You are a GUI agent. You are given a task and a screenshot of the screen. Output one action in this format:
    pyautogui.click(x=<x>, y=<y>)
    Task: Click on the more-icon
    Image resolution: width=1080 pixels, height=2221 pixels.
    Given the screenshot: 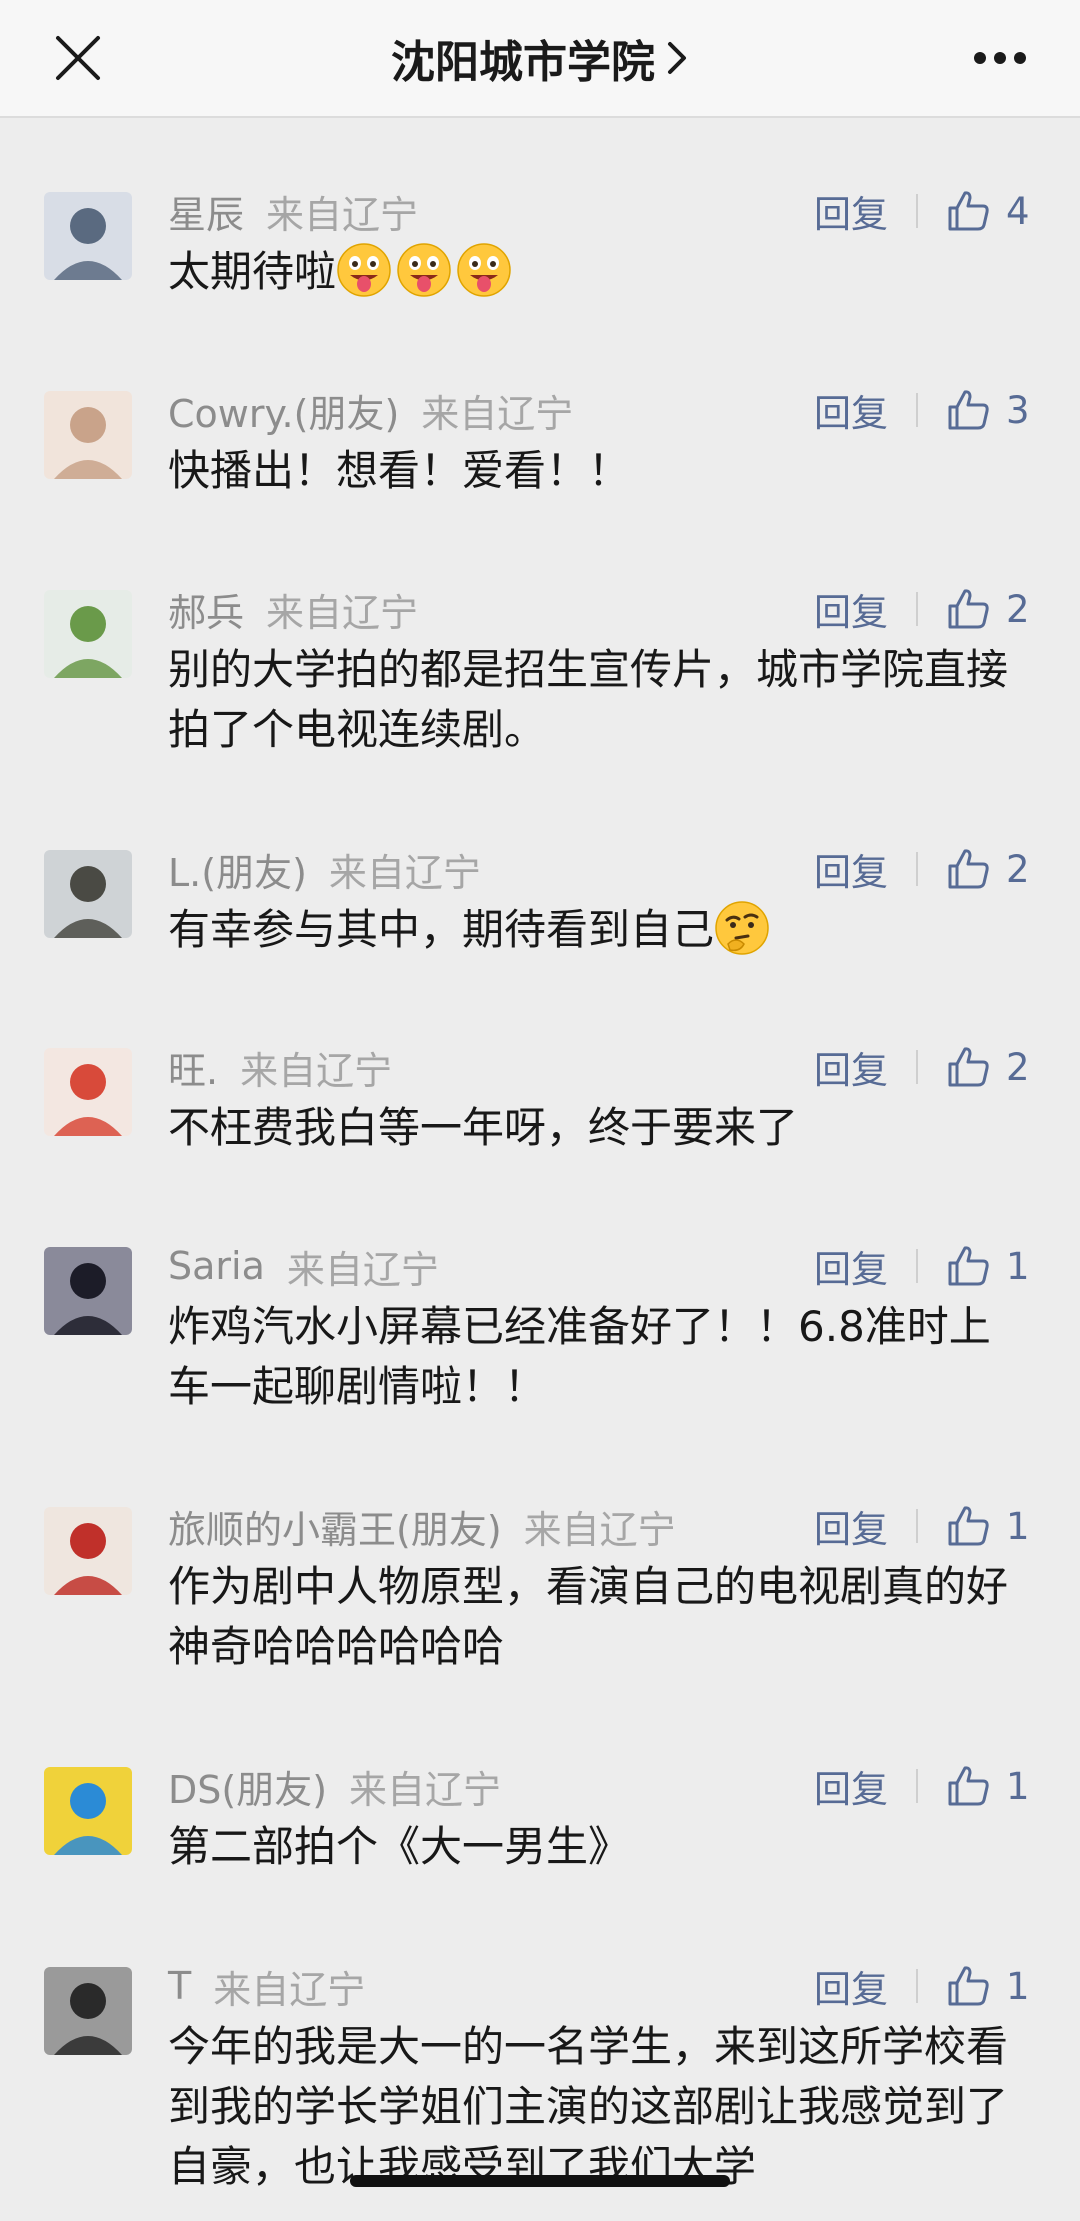 What is the action you would take?
    pyautogui.click(x=1000, y=58)
    